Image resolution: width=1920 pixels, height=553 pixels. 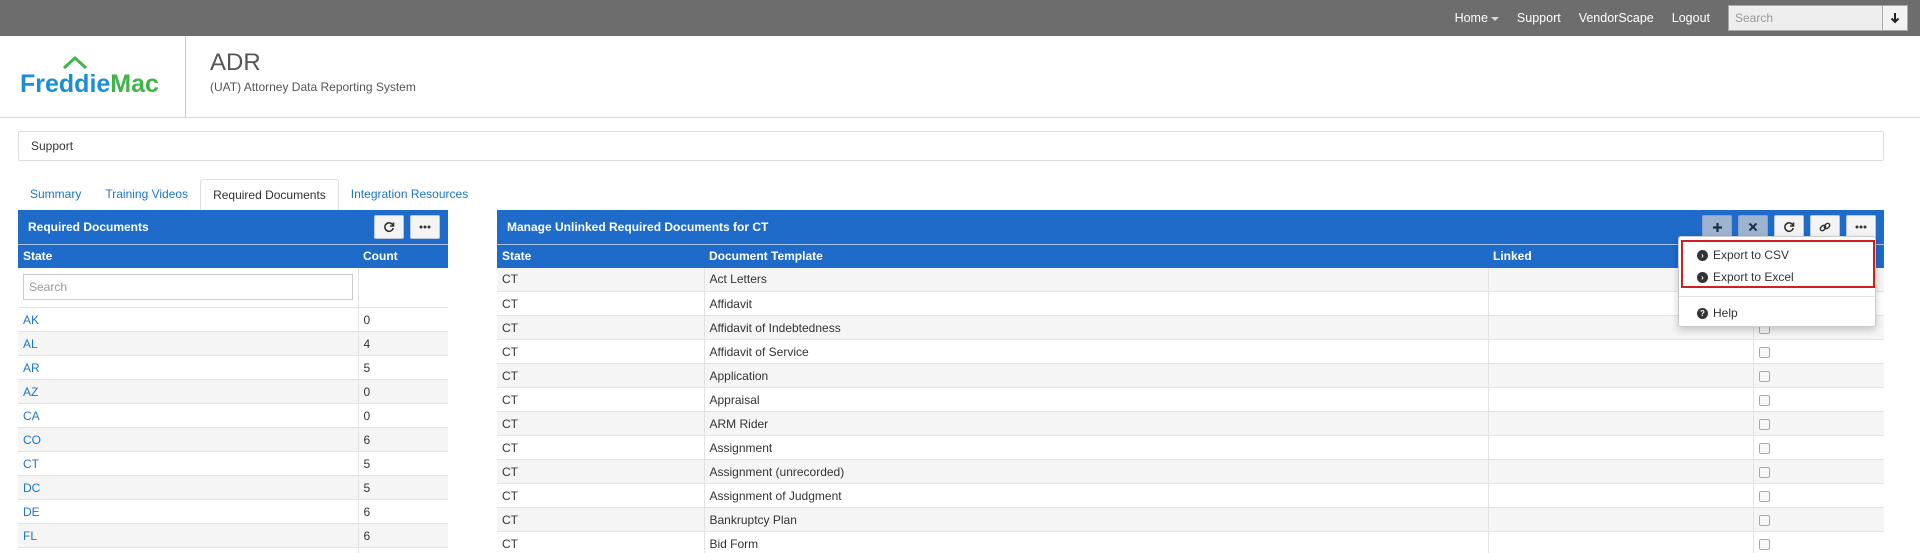 I want to click on state-filter-input, so click(x=188, y=287).